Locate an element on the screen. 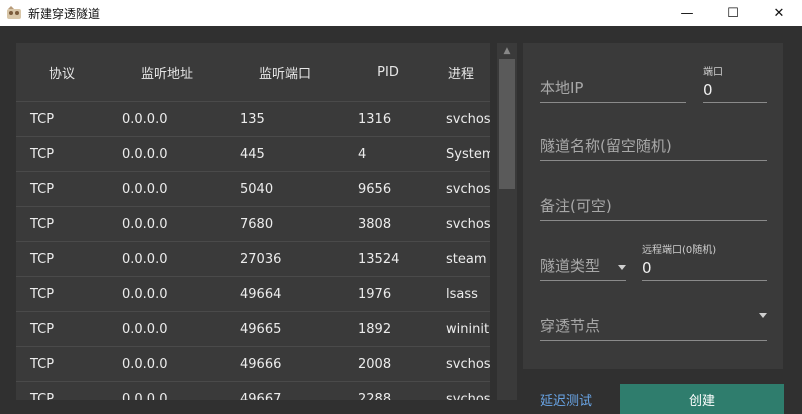 The width and height of the screenshot is (802, 414). minimize-icon: — is located at coordinates (687, 13).